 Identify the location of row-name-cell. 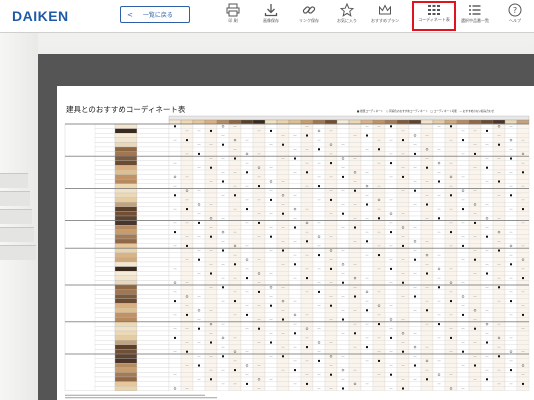
(153, 324).